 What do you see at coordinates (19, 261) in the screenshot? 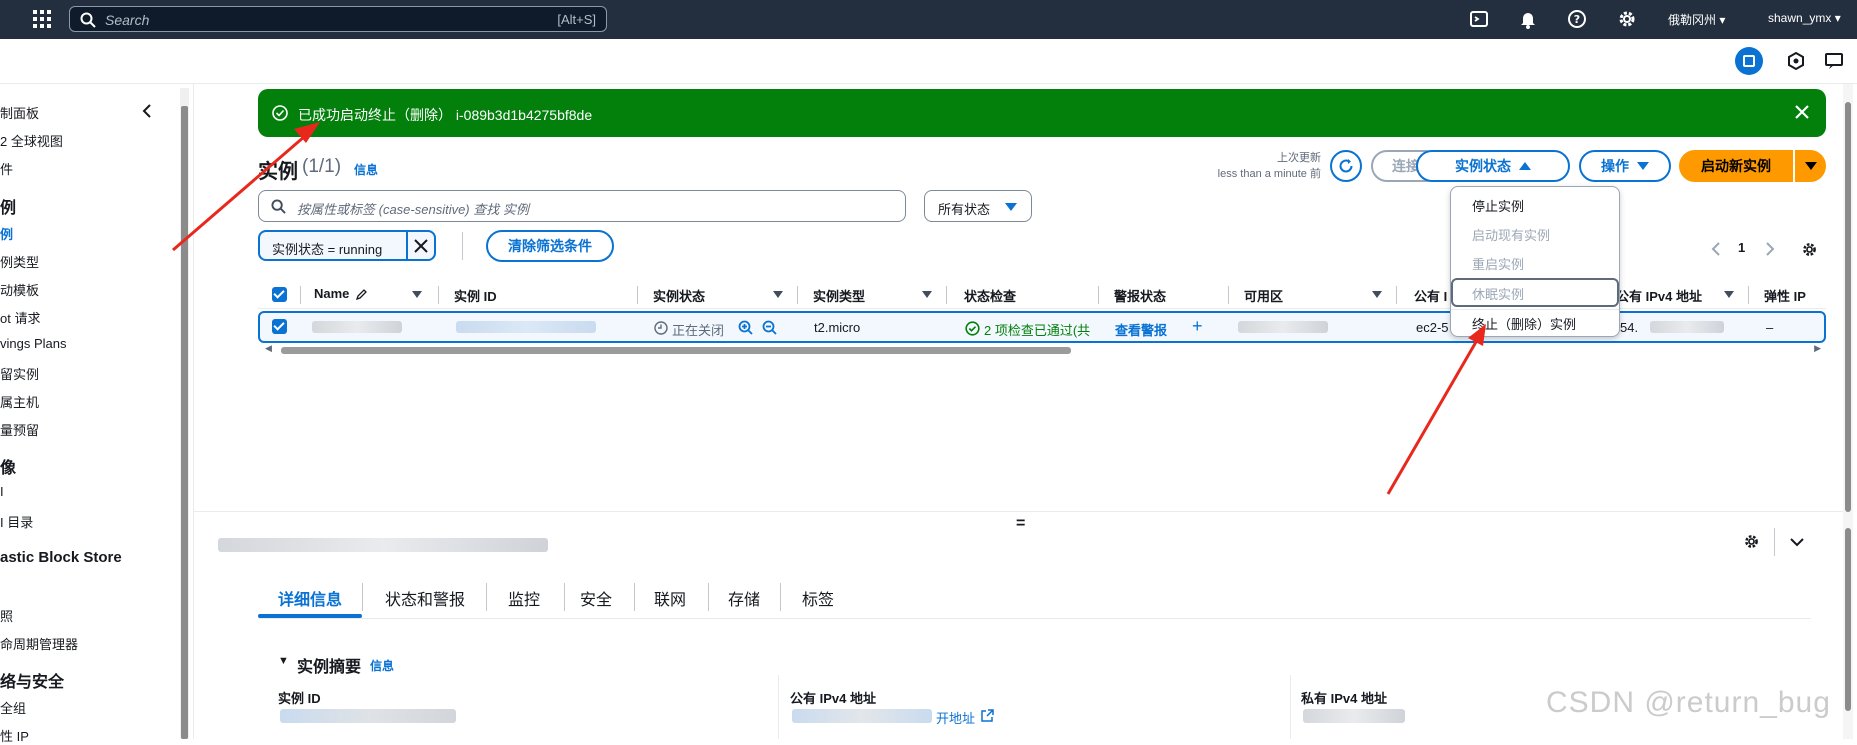
I see `sidebar-item-instance-types: 例类型` at bounding box center [19, 261].